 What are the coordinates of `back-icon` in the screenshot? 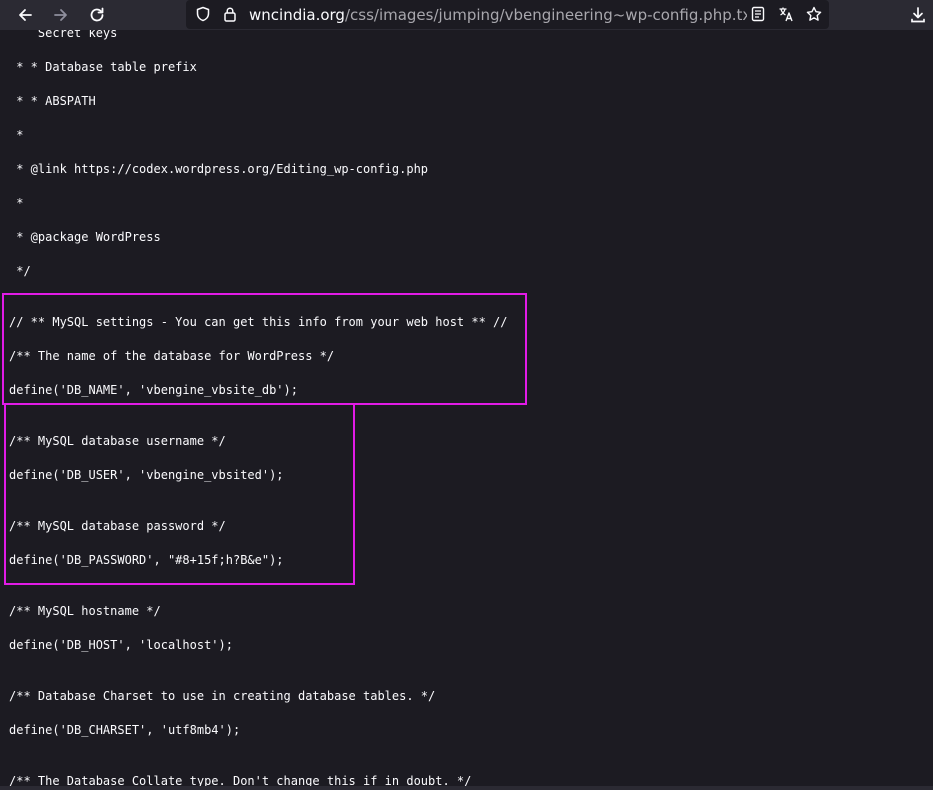 It's located at (25, 15).